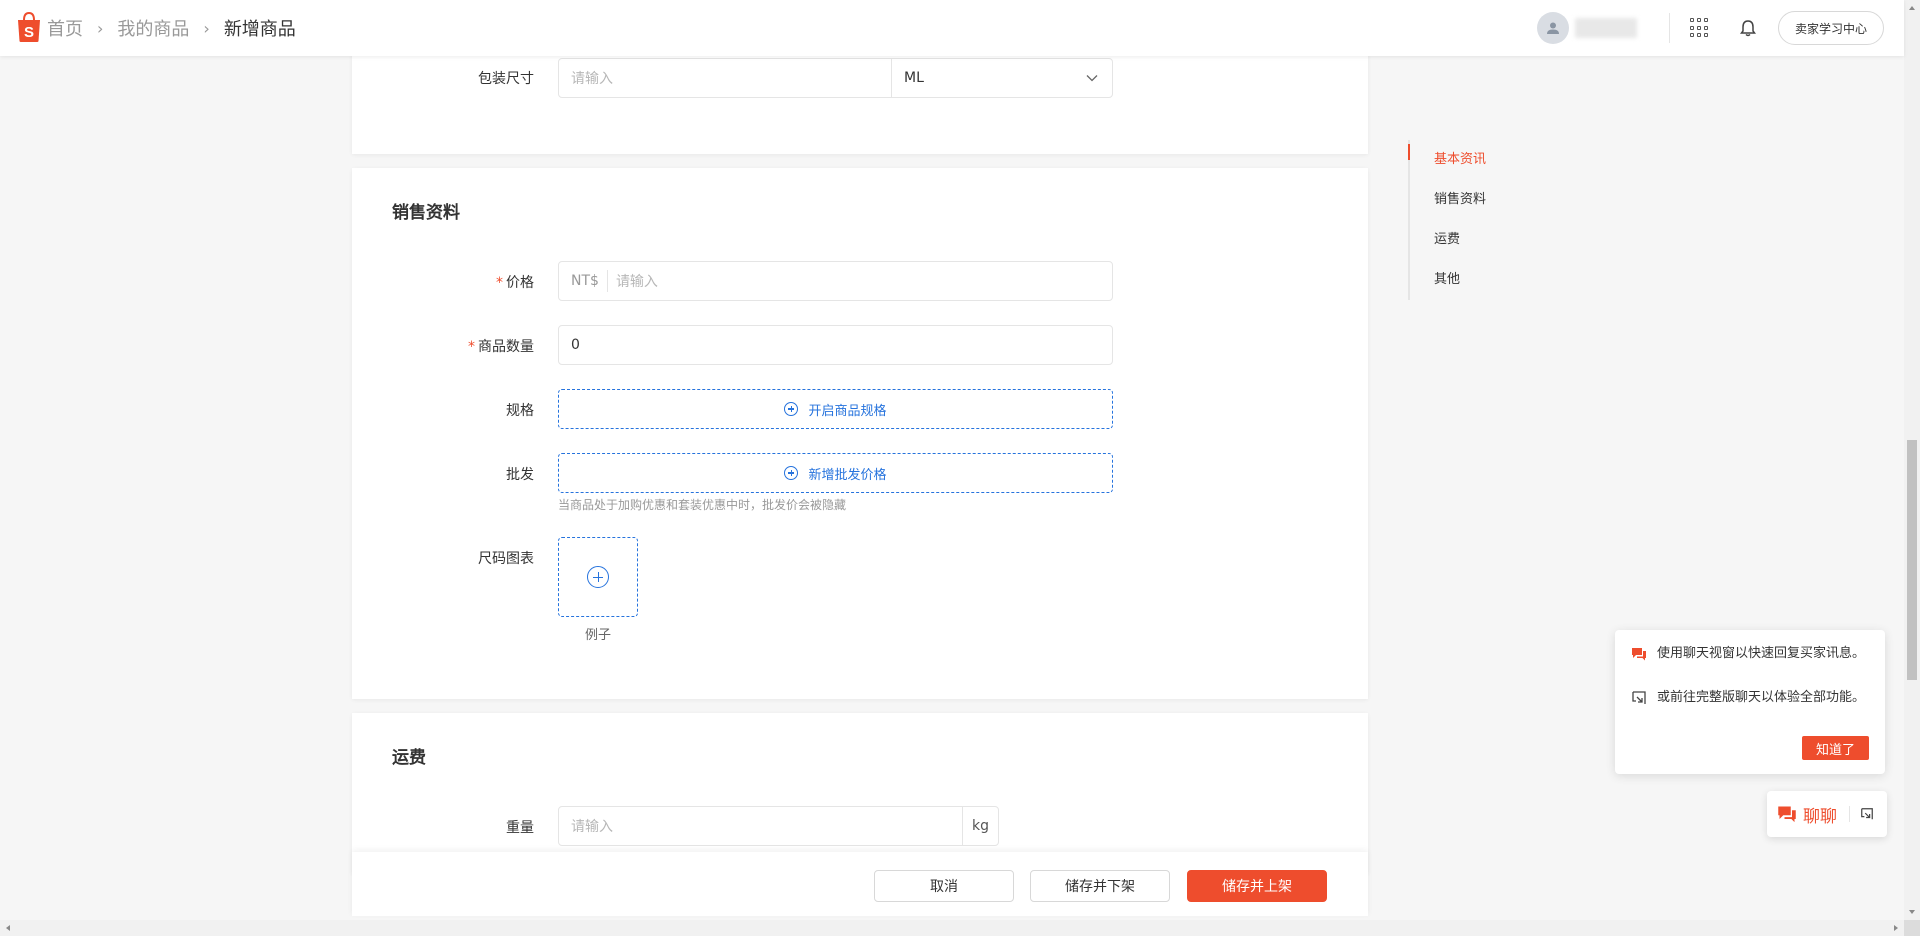 The height and width of the screenshot is (936, 1920). Describe the element at coordinates (725, 78) in the screenshot. I see `package-size-input: 请输入` at that location.